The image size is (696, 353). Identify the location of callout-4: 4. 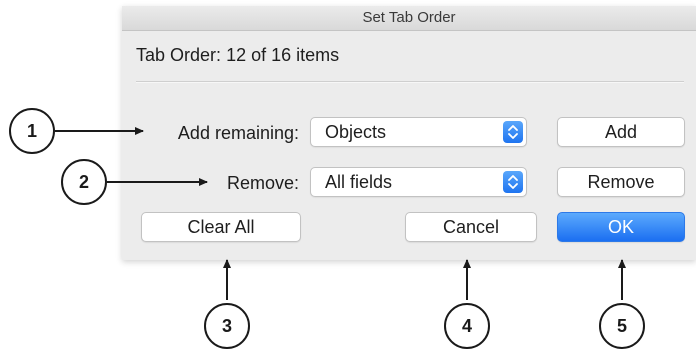
(467, 326).